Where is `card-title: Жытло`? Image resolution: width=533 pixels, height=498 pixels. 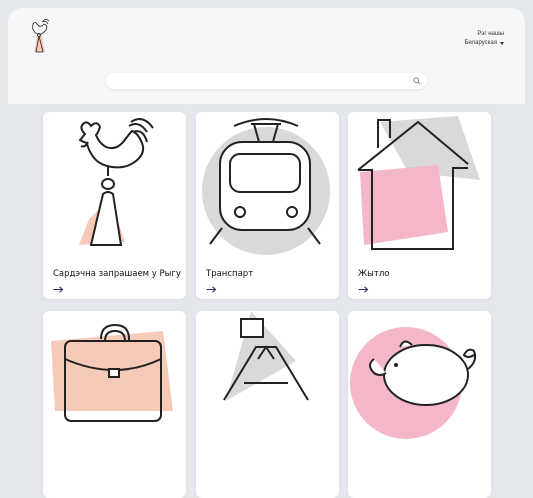 card-title: Жытло is located at coordinates (374, 274).